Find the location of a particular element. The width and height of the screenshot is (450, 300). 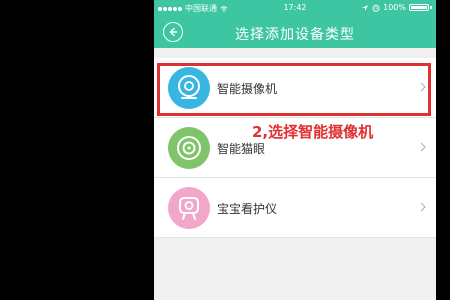

battery-icon is located at coordinates (419, 7).